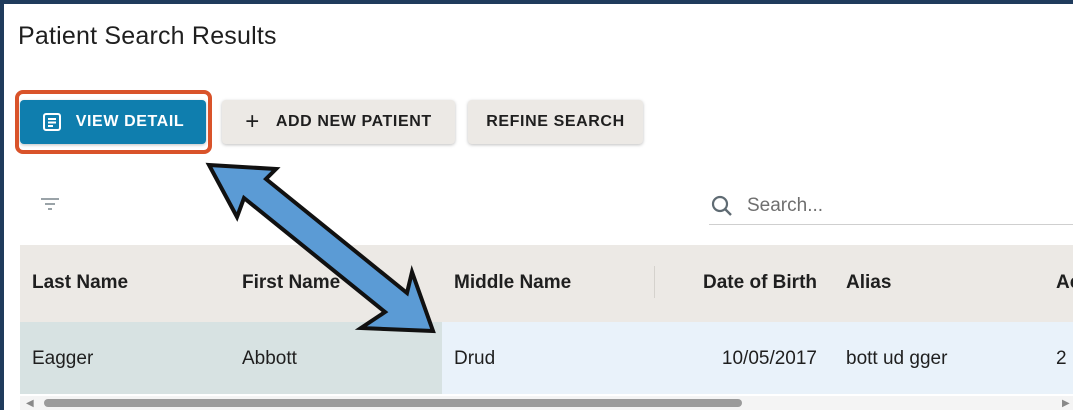  Describe the element at coordinates (353, 121) in the screenshot. I see `add-new-patient-label: ADD NEW PATIENT` at that location.